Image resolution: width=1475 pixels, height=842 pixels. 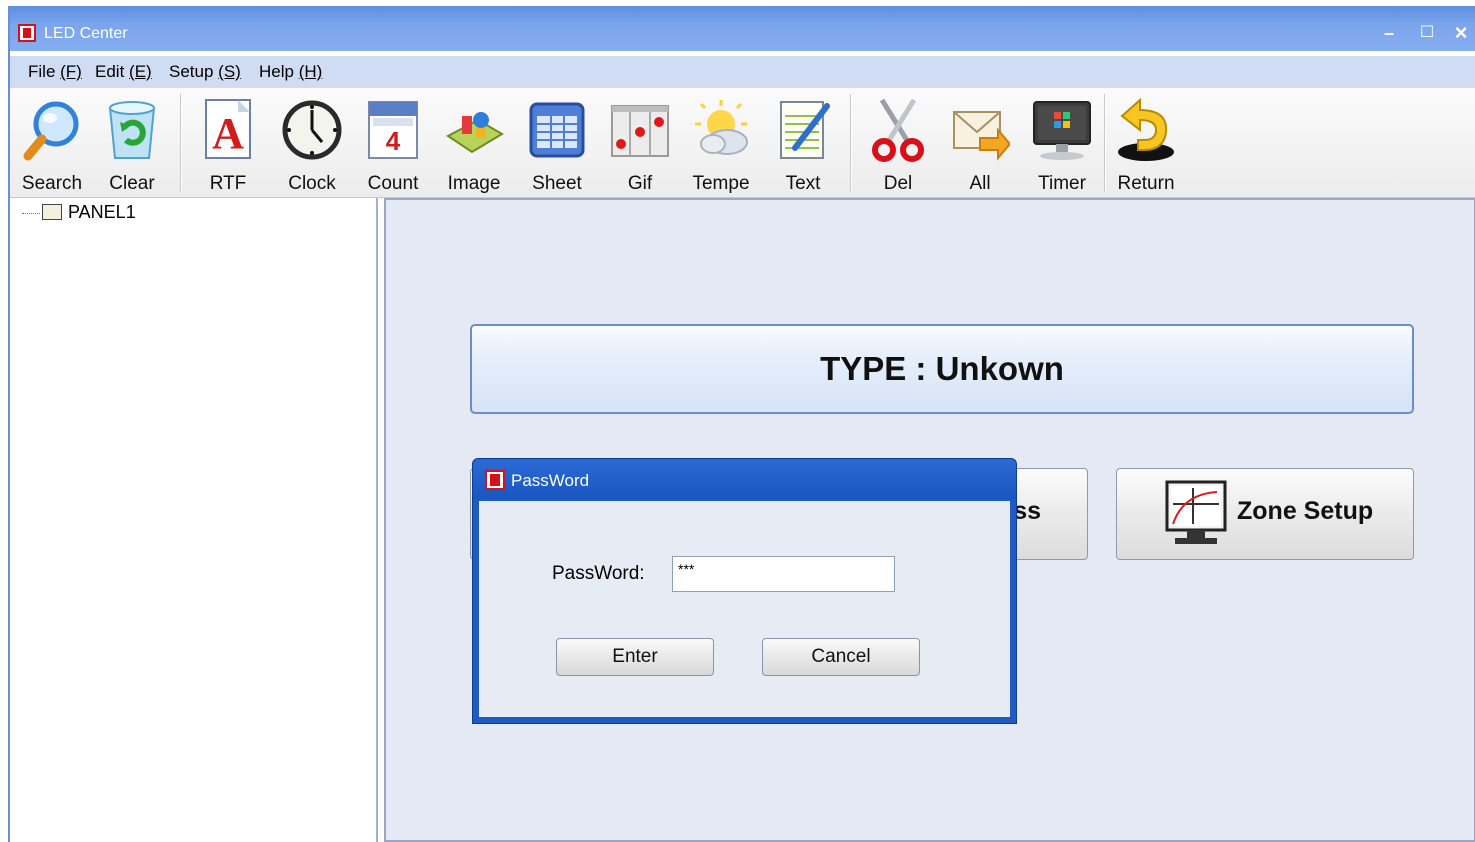 I want to click on toolbar-search-label: Search, so click(x=52, y=183).